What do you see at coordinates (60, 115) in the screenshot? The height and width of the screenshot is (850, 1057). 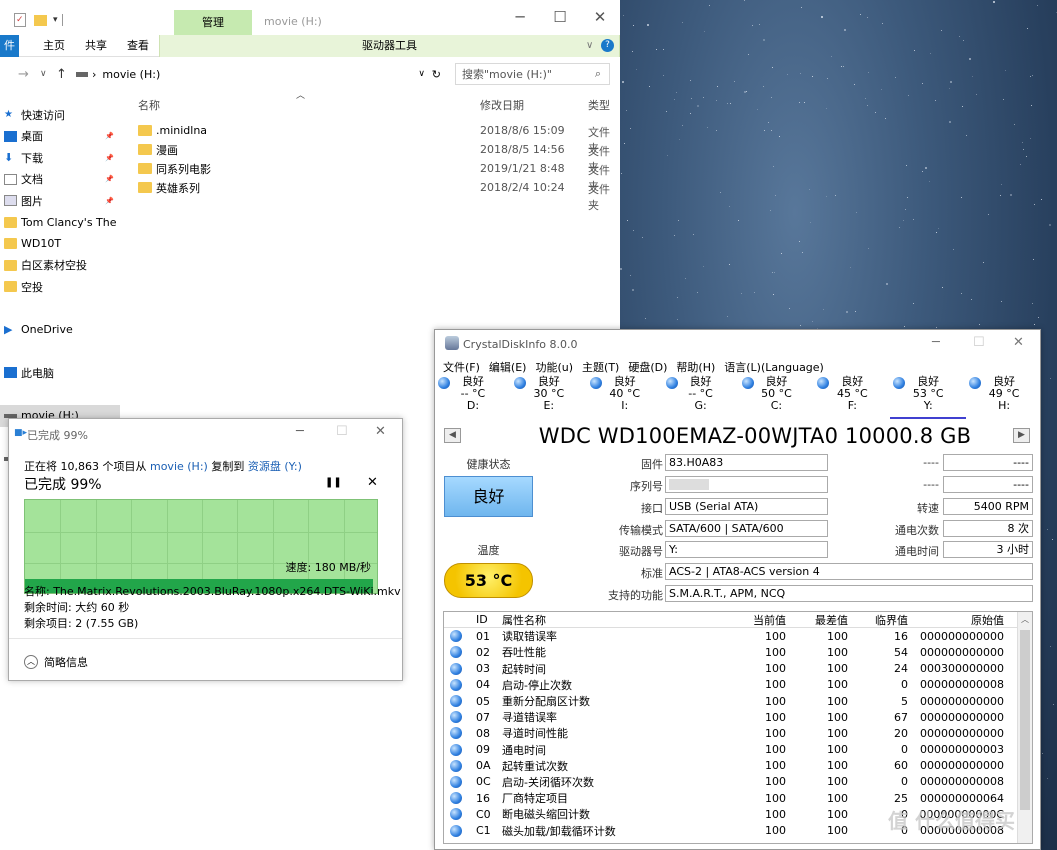 I see `nav-item: ★ 快速访问` at bounding box center [60, 115].